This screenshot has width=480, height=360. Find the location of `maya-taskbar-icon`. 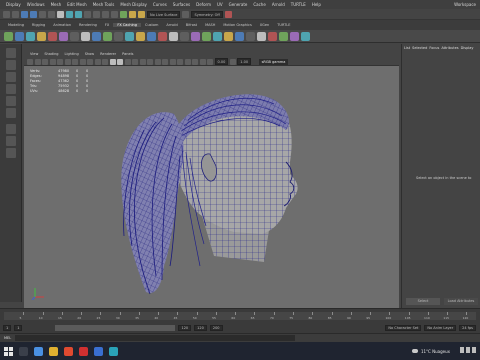

maya-taskbar-icon is located at coordinates (113, 351).